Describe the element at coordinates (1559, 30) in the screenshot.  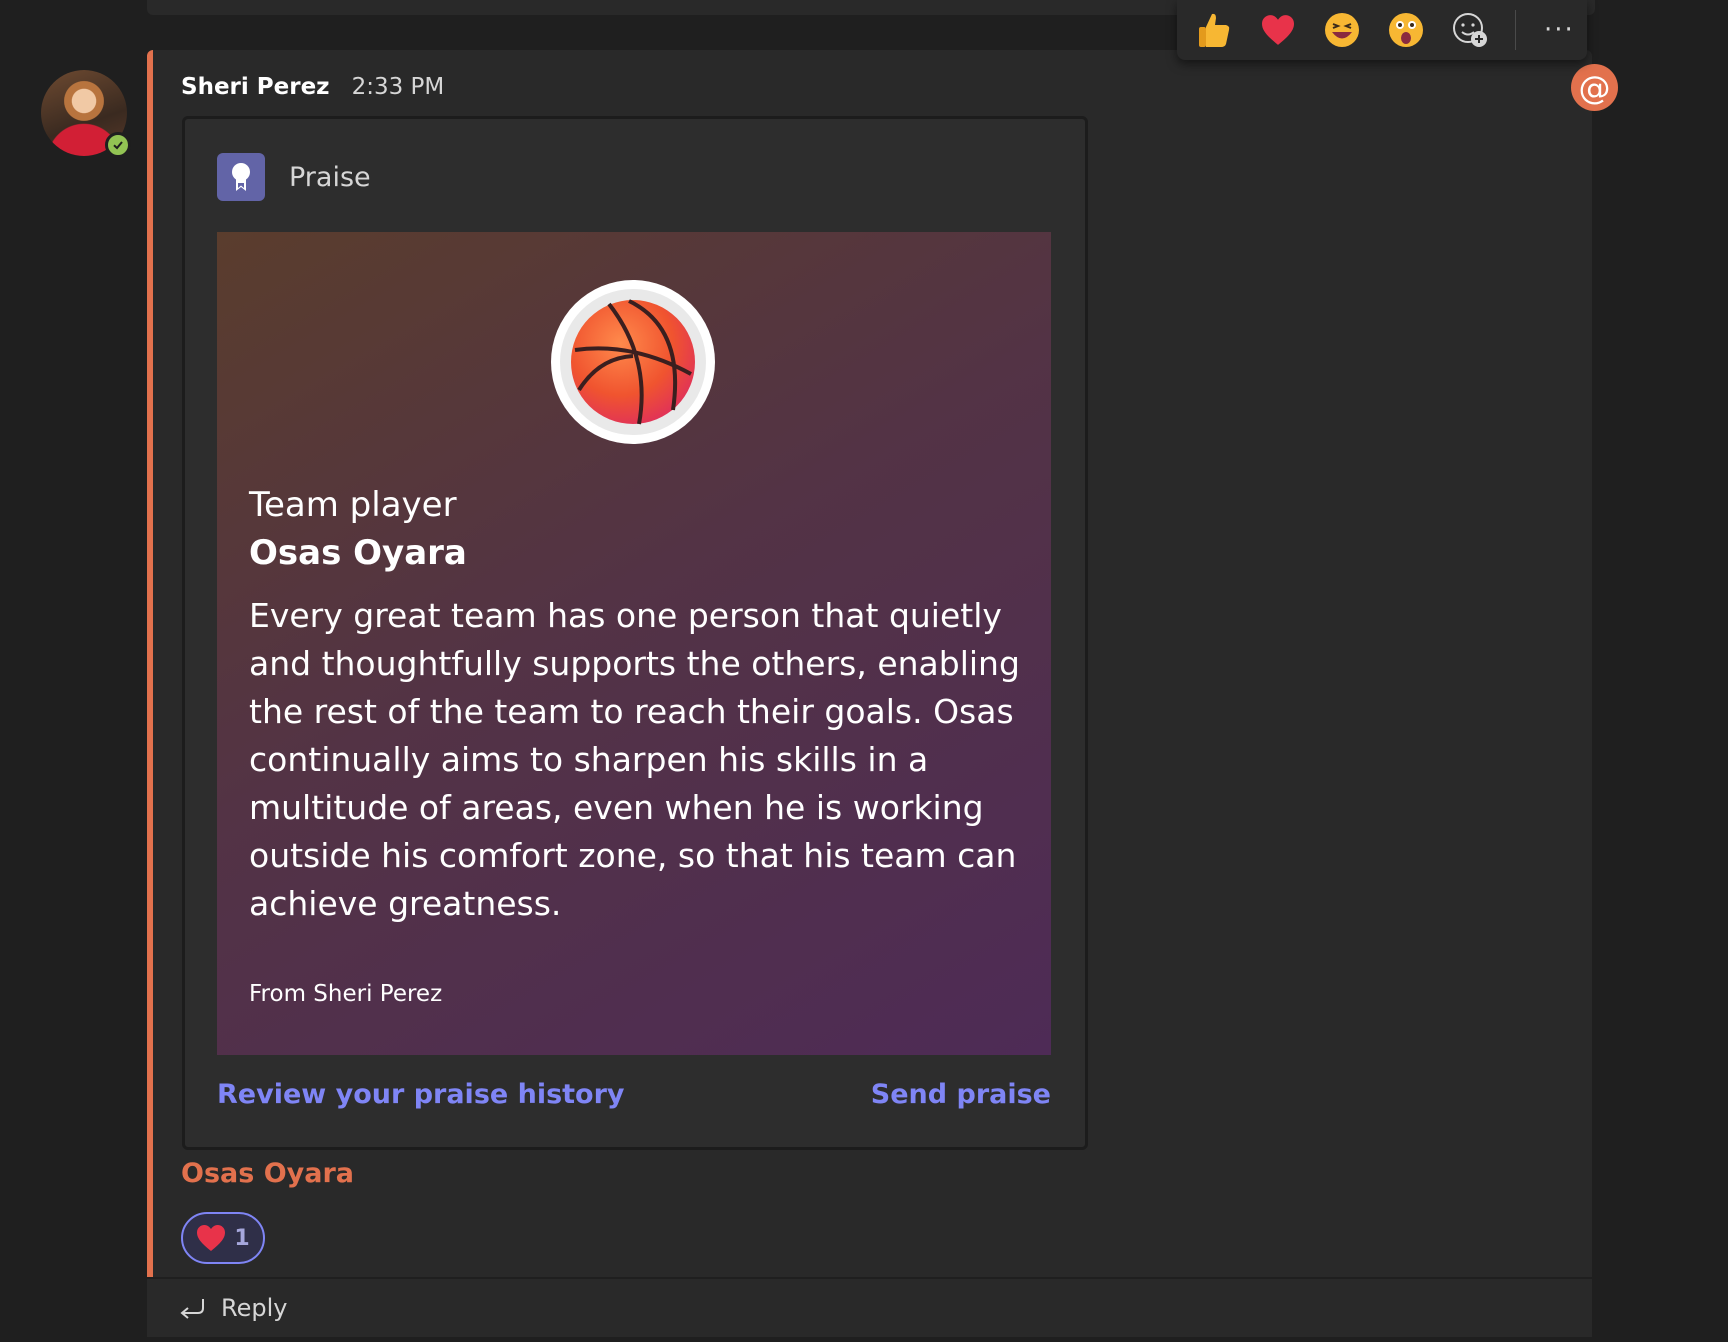
I see `more-options-button: ···` at that location.